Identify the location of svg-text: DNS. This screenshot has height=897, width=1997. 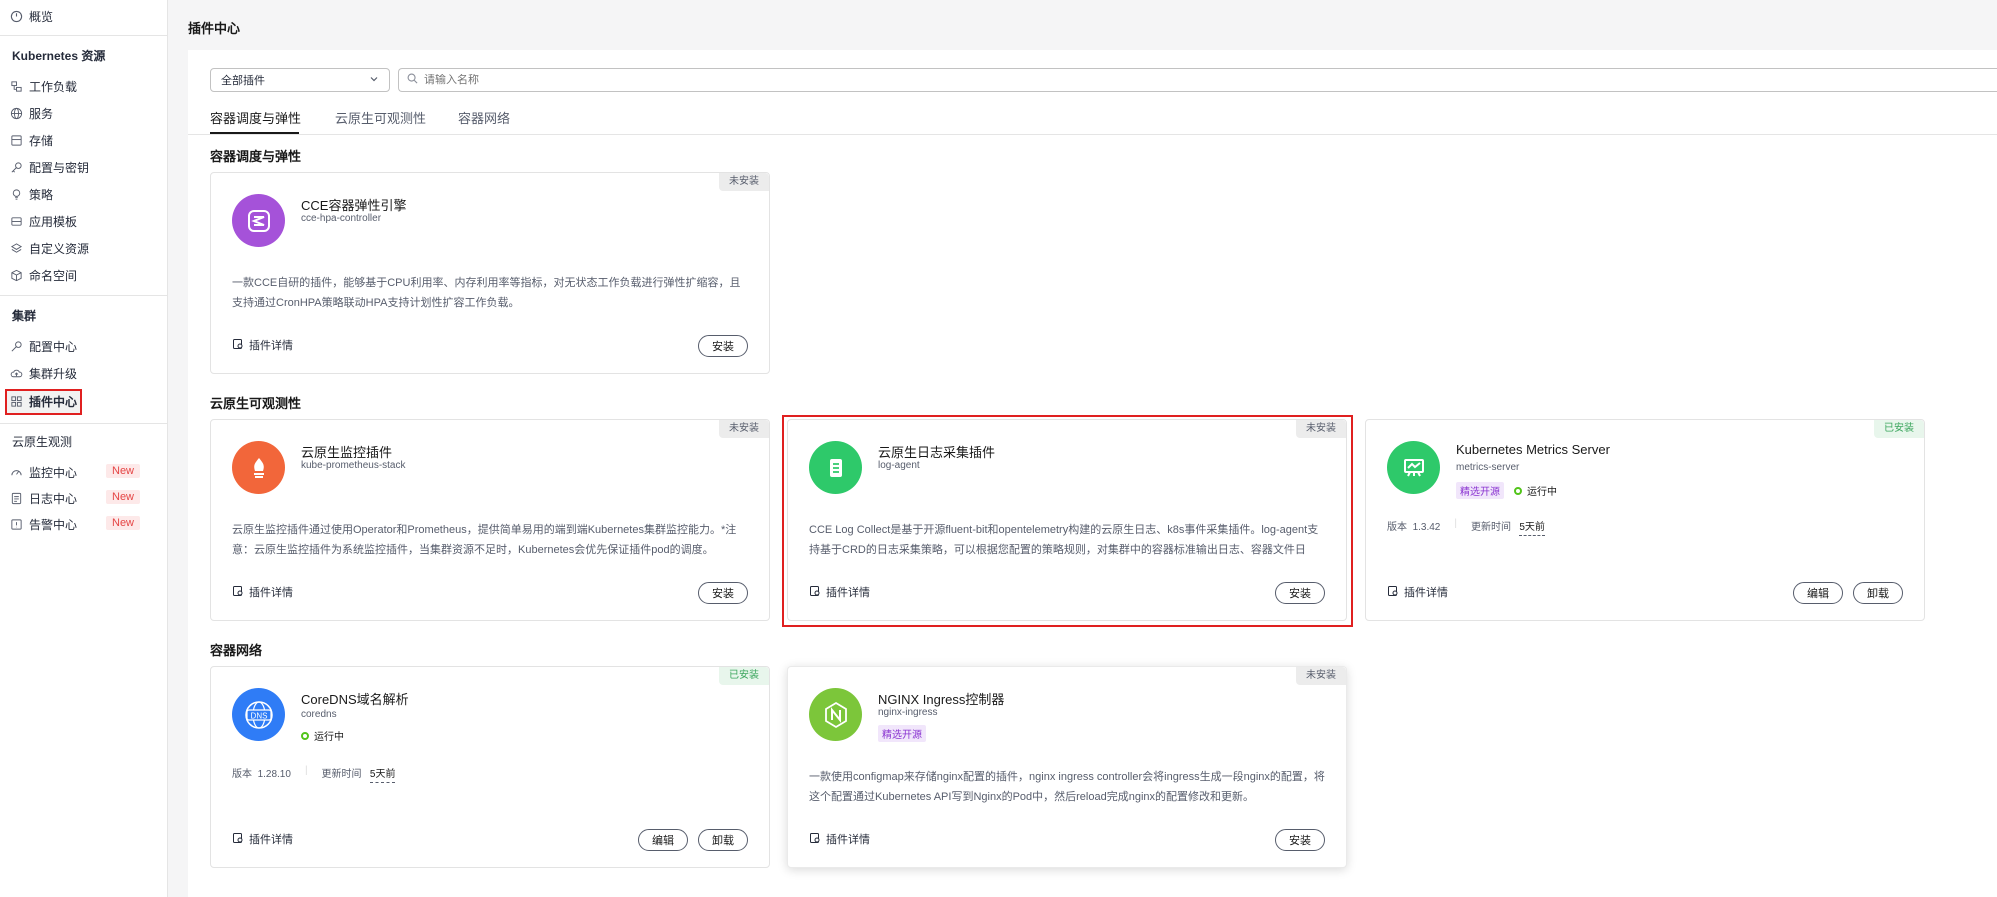
(258, 715).